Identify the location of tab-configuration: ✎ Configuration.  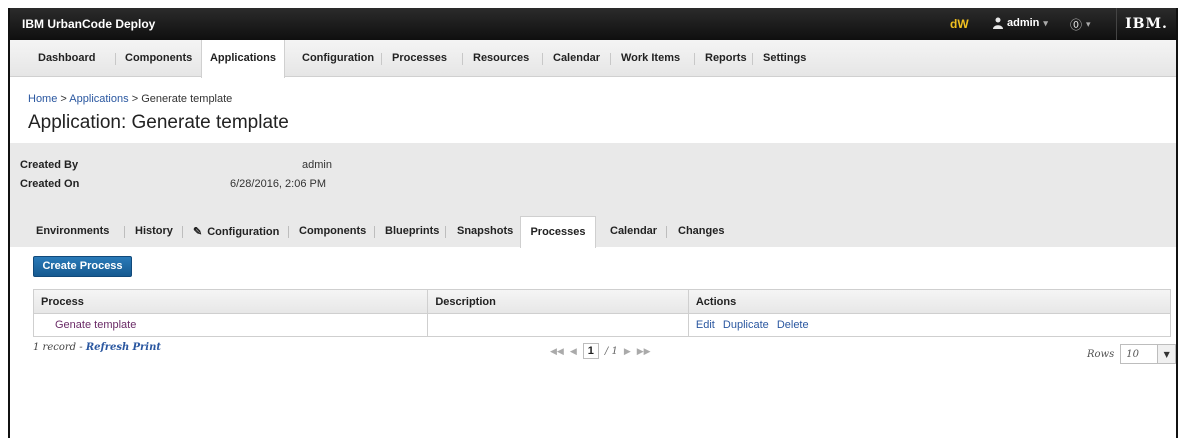
(236, 231).